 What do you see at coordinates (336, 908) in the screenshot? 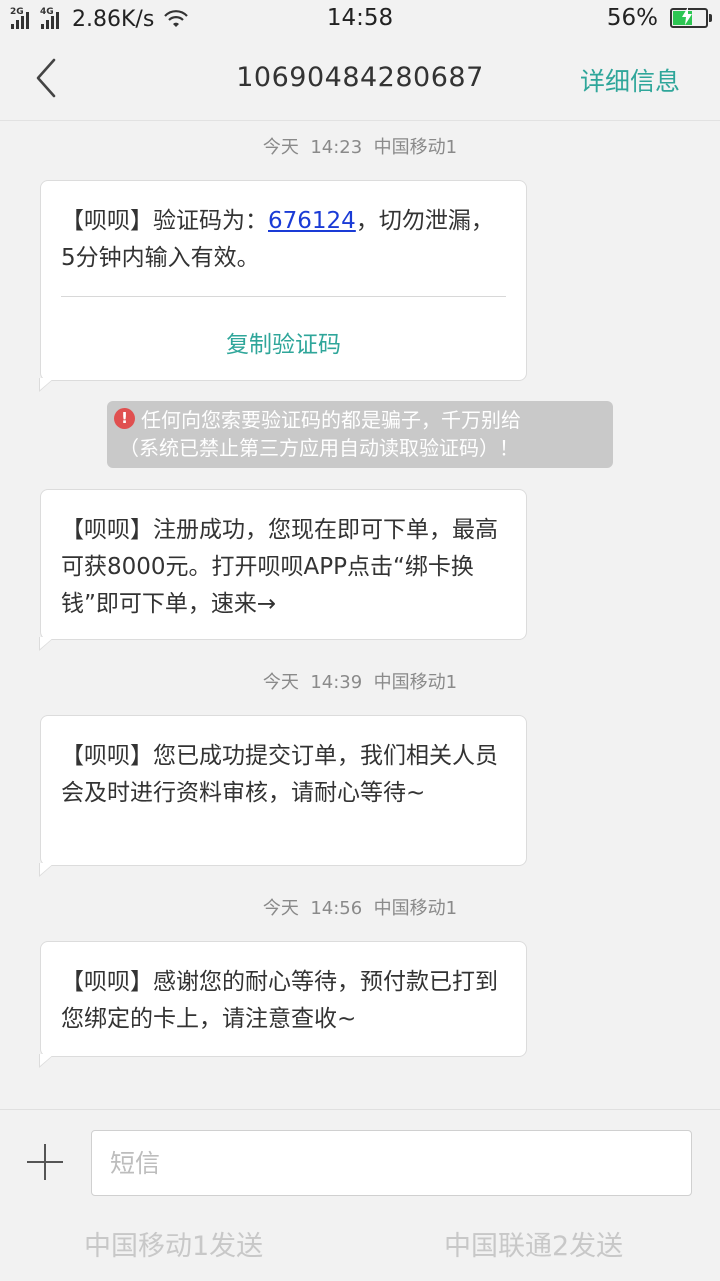
I see `timestamp-time: 14:56` at bounding box center [336, 908].